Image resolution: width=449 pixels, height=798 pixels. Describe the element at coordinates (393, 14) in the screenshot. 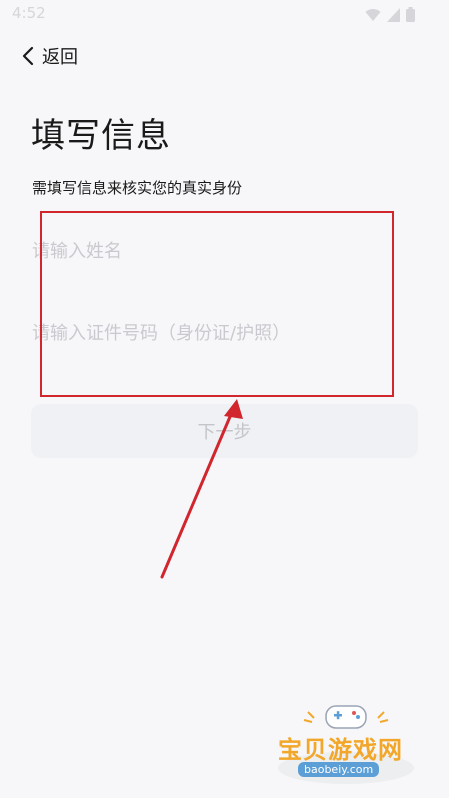

I see `signal-icon` at that location.